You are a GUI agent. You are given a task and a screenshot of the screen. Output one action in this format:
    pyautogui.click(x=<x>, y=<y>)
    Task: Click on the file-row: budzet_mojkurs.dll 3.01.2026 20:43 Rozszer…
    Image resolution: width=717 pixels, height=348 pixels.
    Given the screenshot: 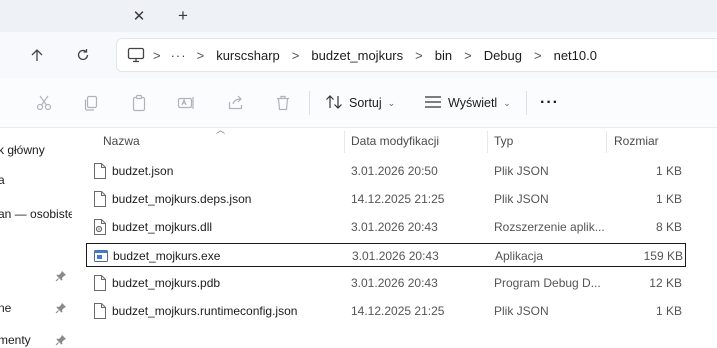 What is the action you would take?
    pyautogui.click(x=386, y=227)
    